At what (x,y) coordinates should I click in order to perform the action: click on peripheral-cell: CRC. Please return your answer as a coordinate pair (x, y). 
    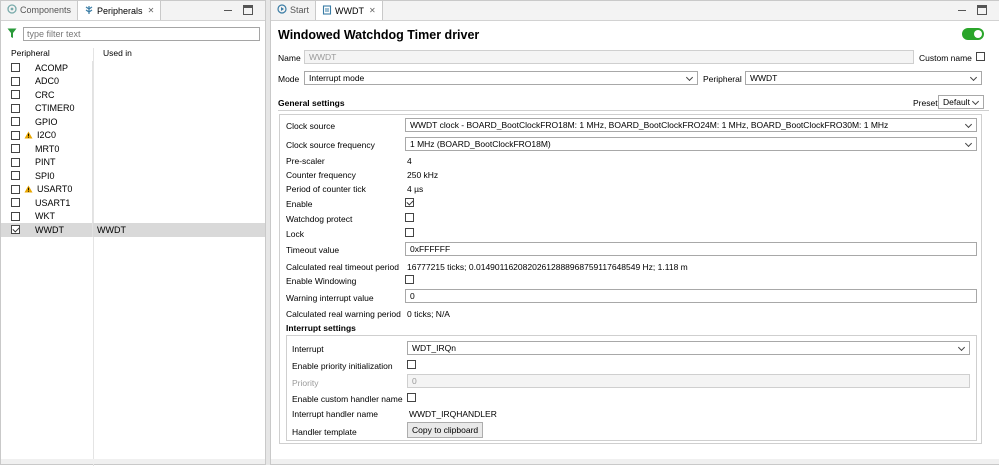
    Looking at the image, I should click on (47, 95).